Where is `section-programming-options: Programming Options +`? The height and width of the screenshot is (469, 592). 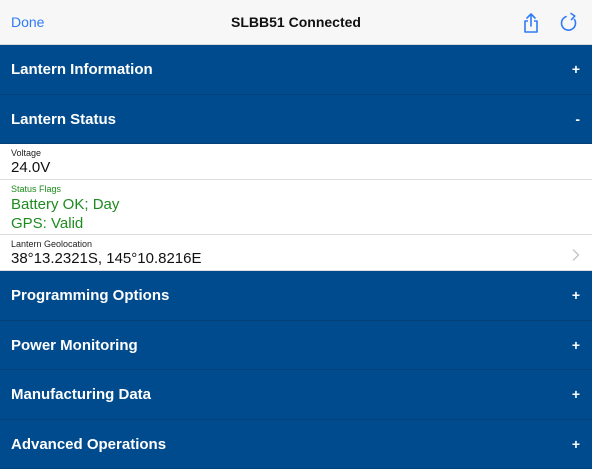
section-programming-options: Programming Options + is located at coordinates (296, 296).